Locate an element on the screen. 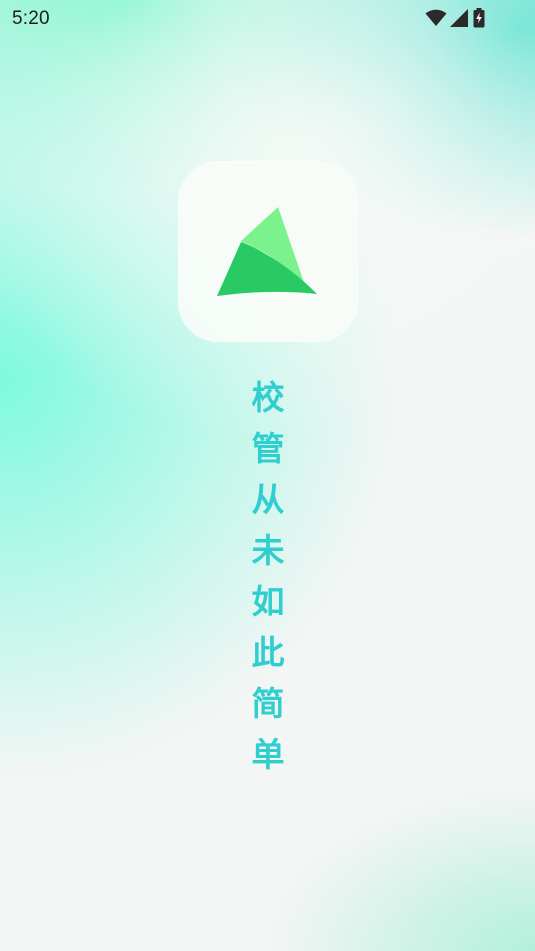 The width and height of the screenshot is (535, 951). slogan-char: 此 is located at coordinates (268, 652).